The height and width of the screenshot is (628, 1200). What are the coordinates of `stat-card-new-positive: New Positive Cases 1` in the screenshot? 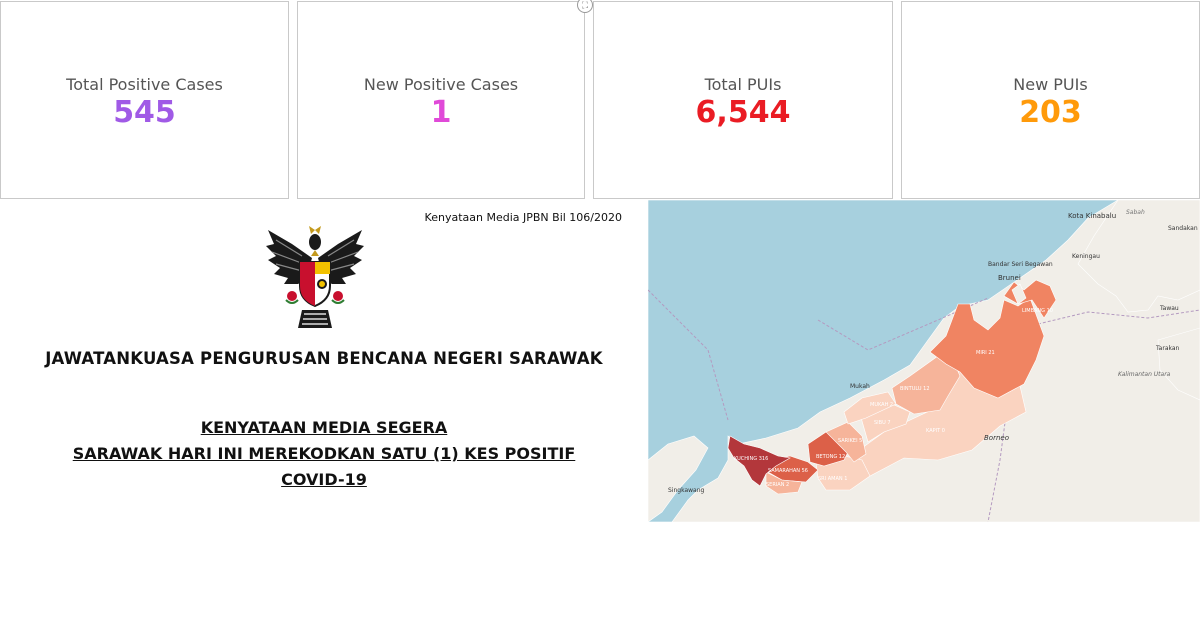 It's located at (441, 100).